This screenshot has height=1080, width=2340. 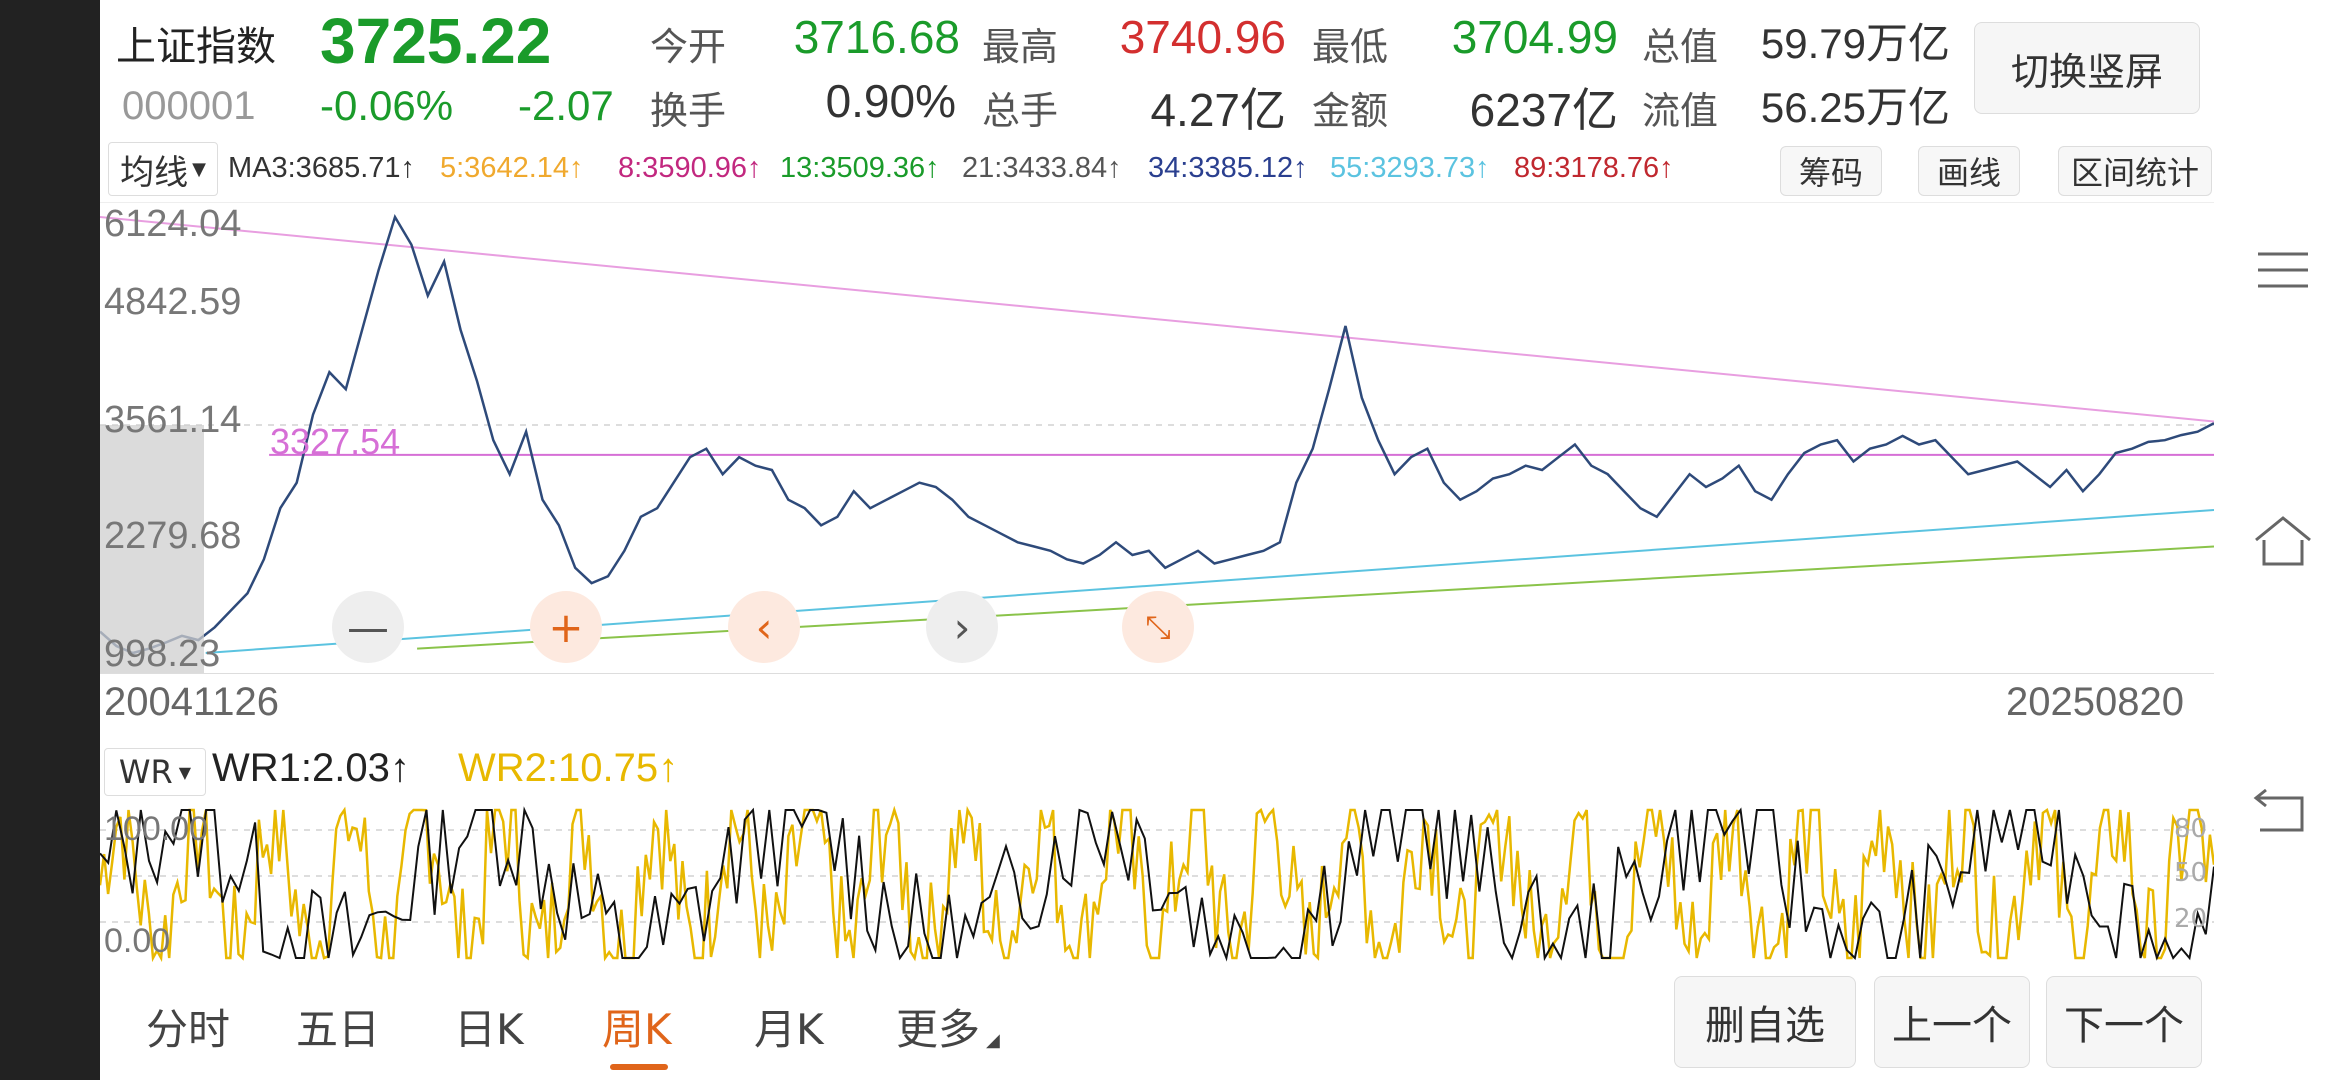 What do you see at coordinates (335, 441) in the screenshot?
I see `hline-label: 3327.54` at bounding box center [335, 441].